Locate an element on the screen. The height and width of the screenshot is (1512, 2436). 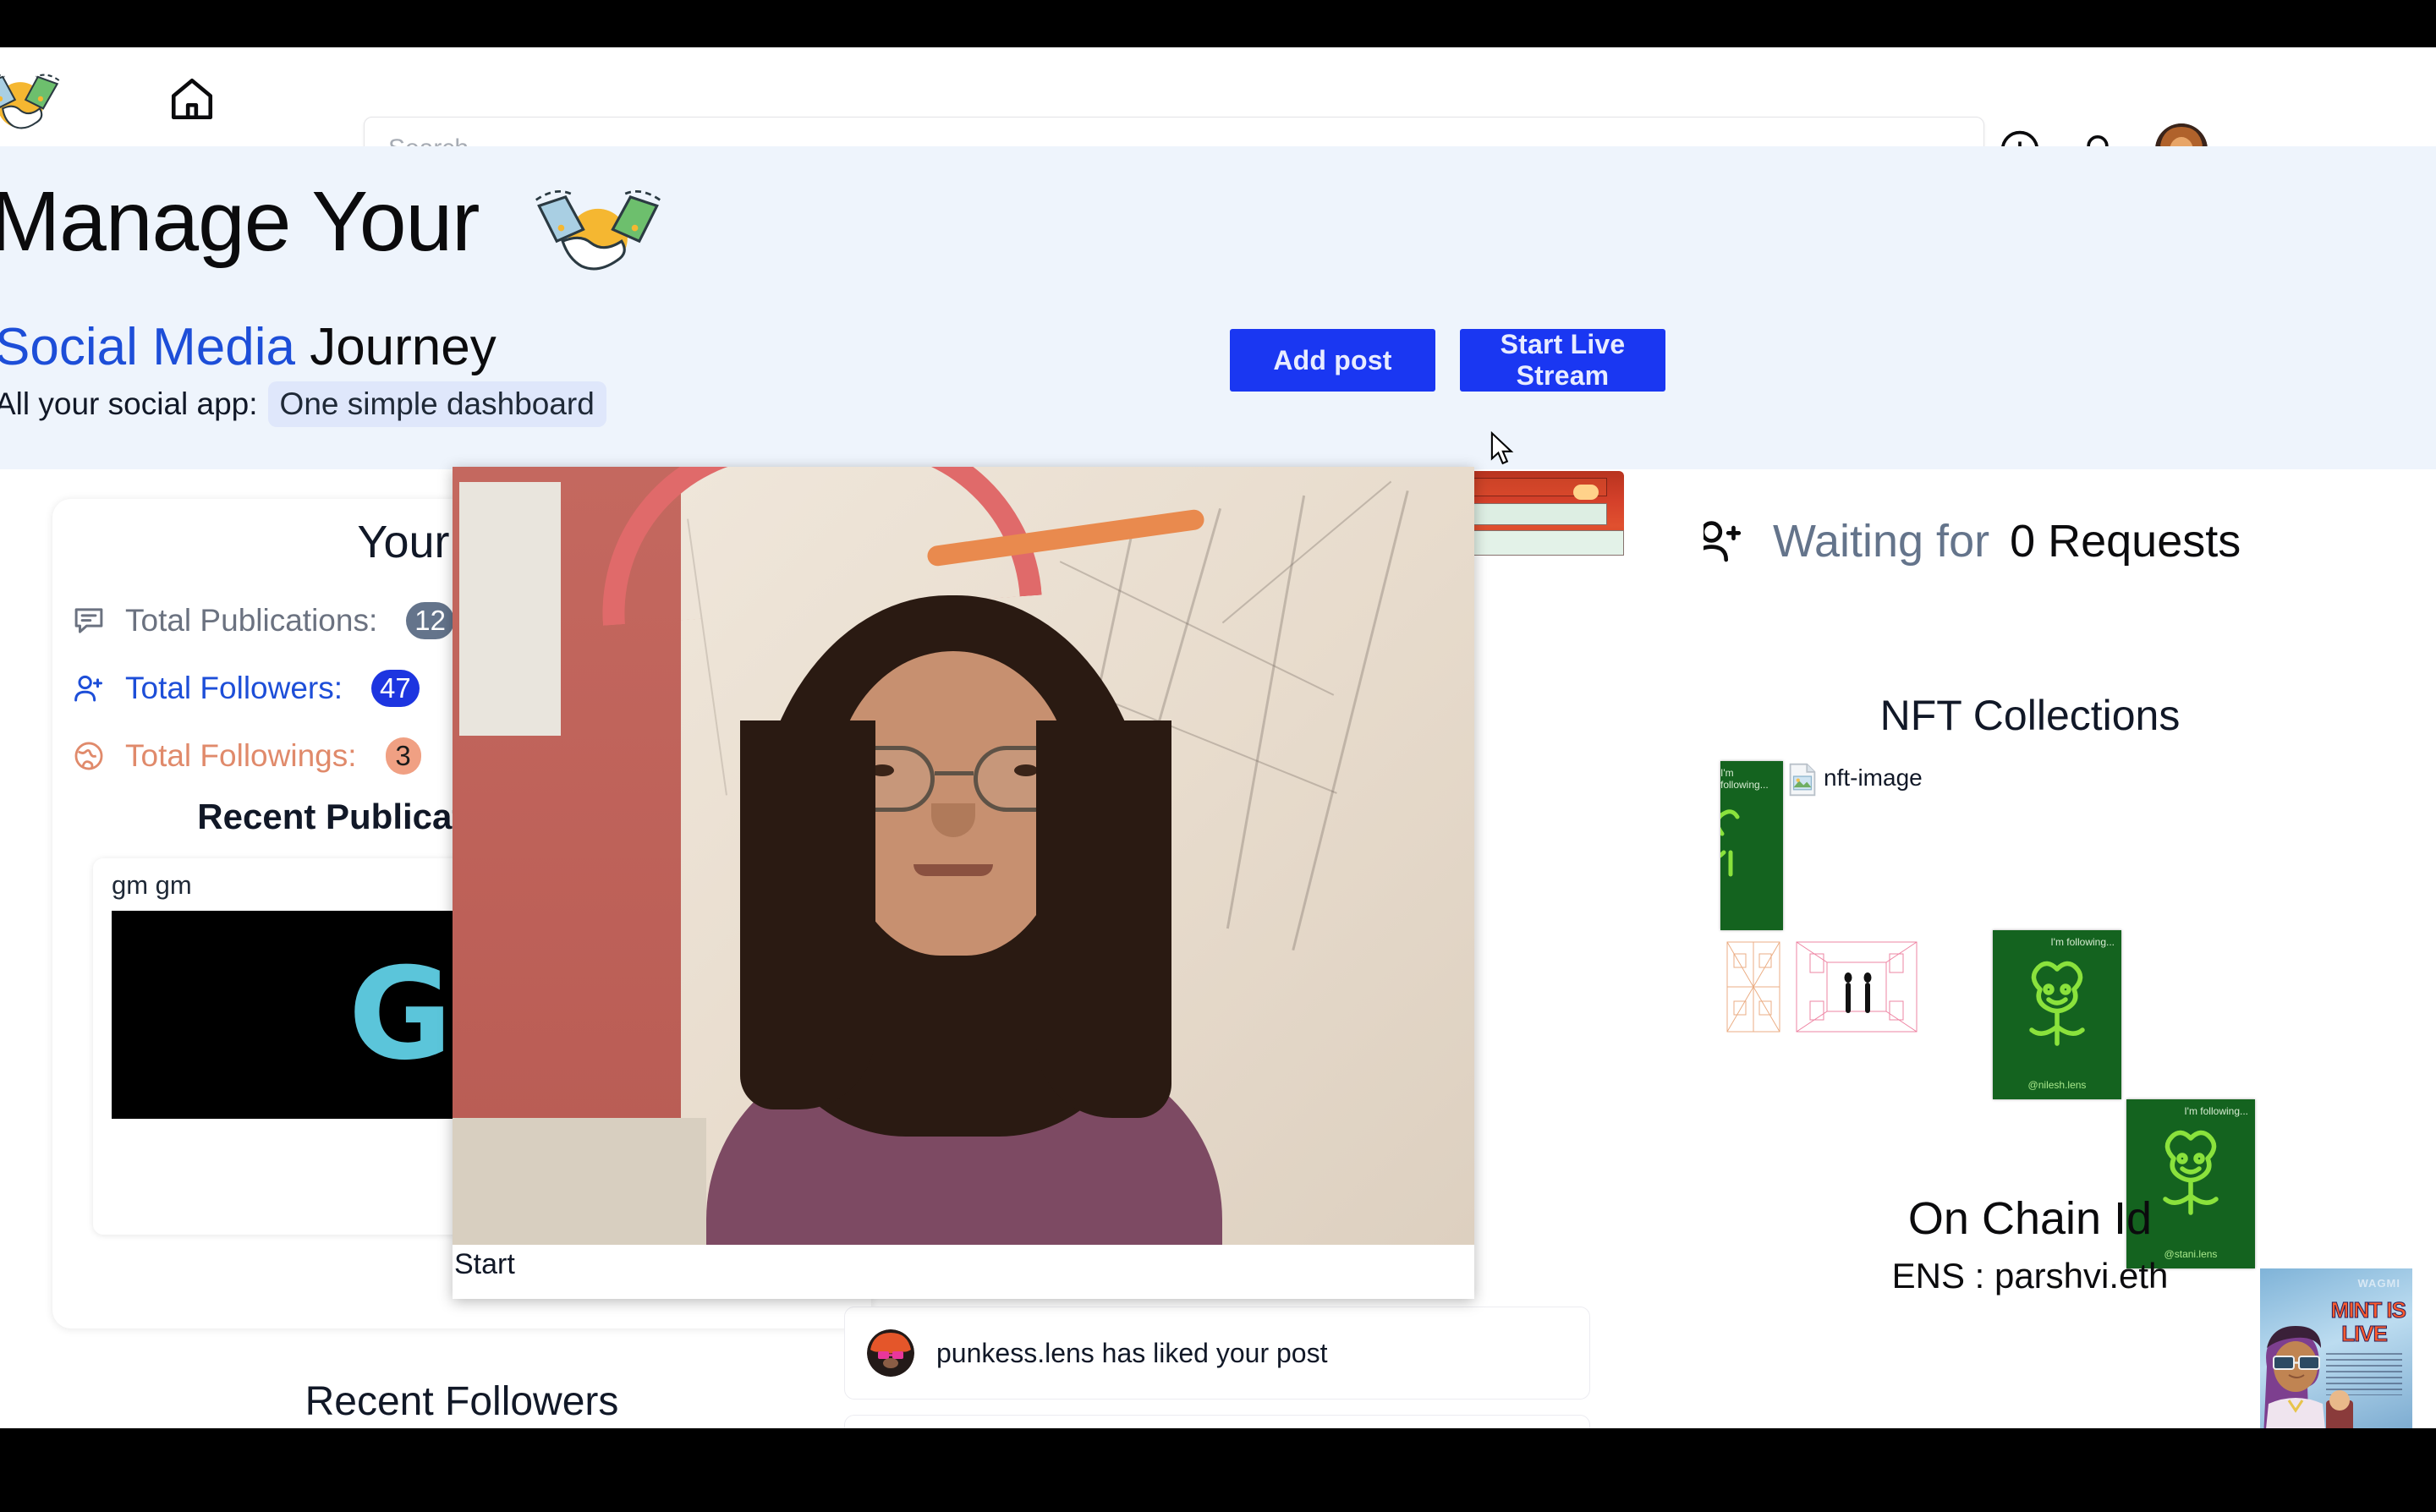
globe-icon is located at coordinates (89, 756).